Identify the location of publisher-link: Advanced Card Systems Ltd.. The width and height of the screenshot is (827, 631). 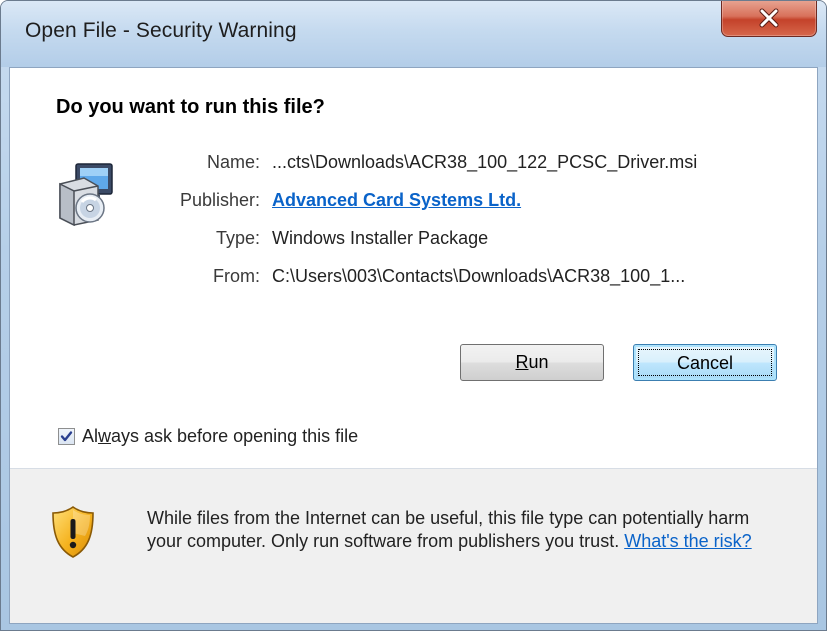
(396, 200).